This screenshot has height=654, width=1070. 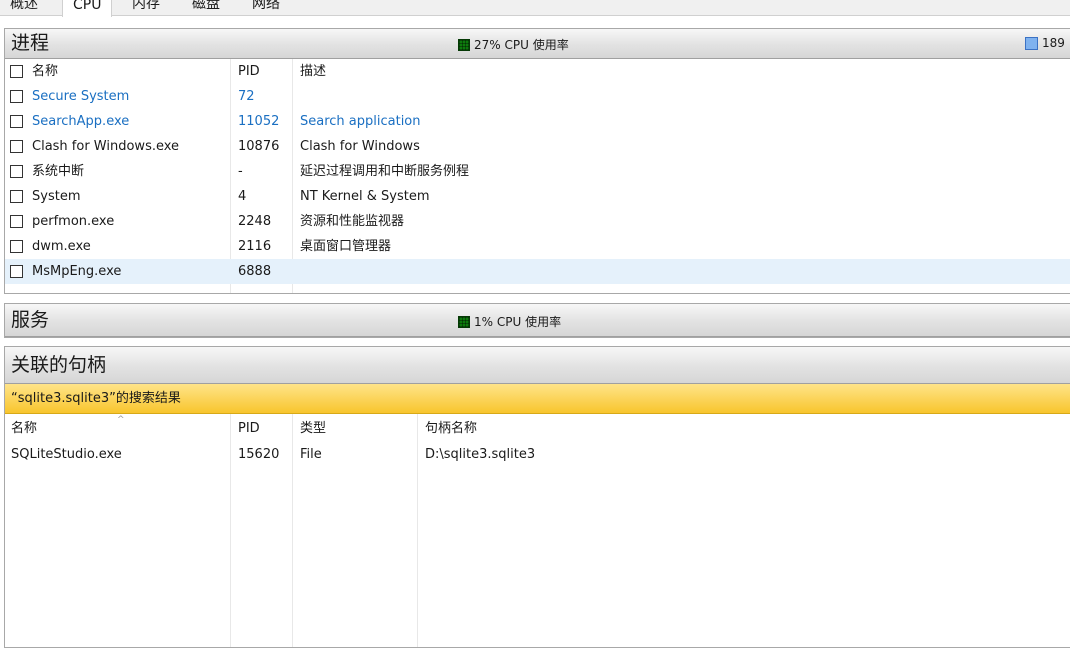 I want to click on table-row: 系统中断 - 延迟过程调用和中断服务例程, so click(x=537, y=171).